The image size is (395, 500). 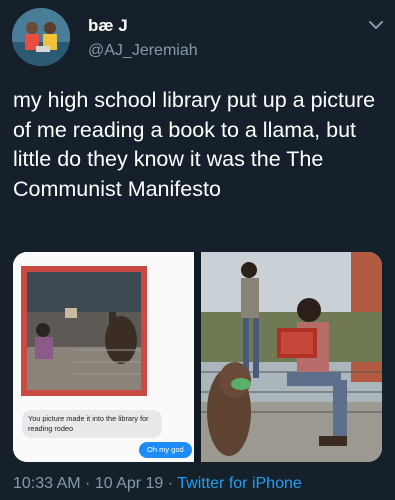 I want to click on avatar, so click(x=41, y=37).